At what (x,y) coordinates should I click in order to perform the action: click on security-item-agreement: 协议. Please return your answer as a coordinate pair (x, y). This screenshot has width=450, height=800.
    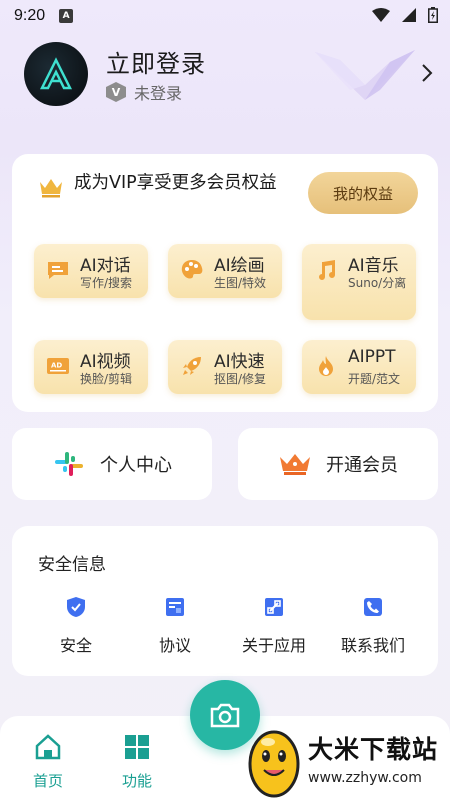
    Looking at the image, I should click on (175, 626).